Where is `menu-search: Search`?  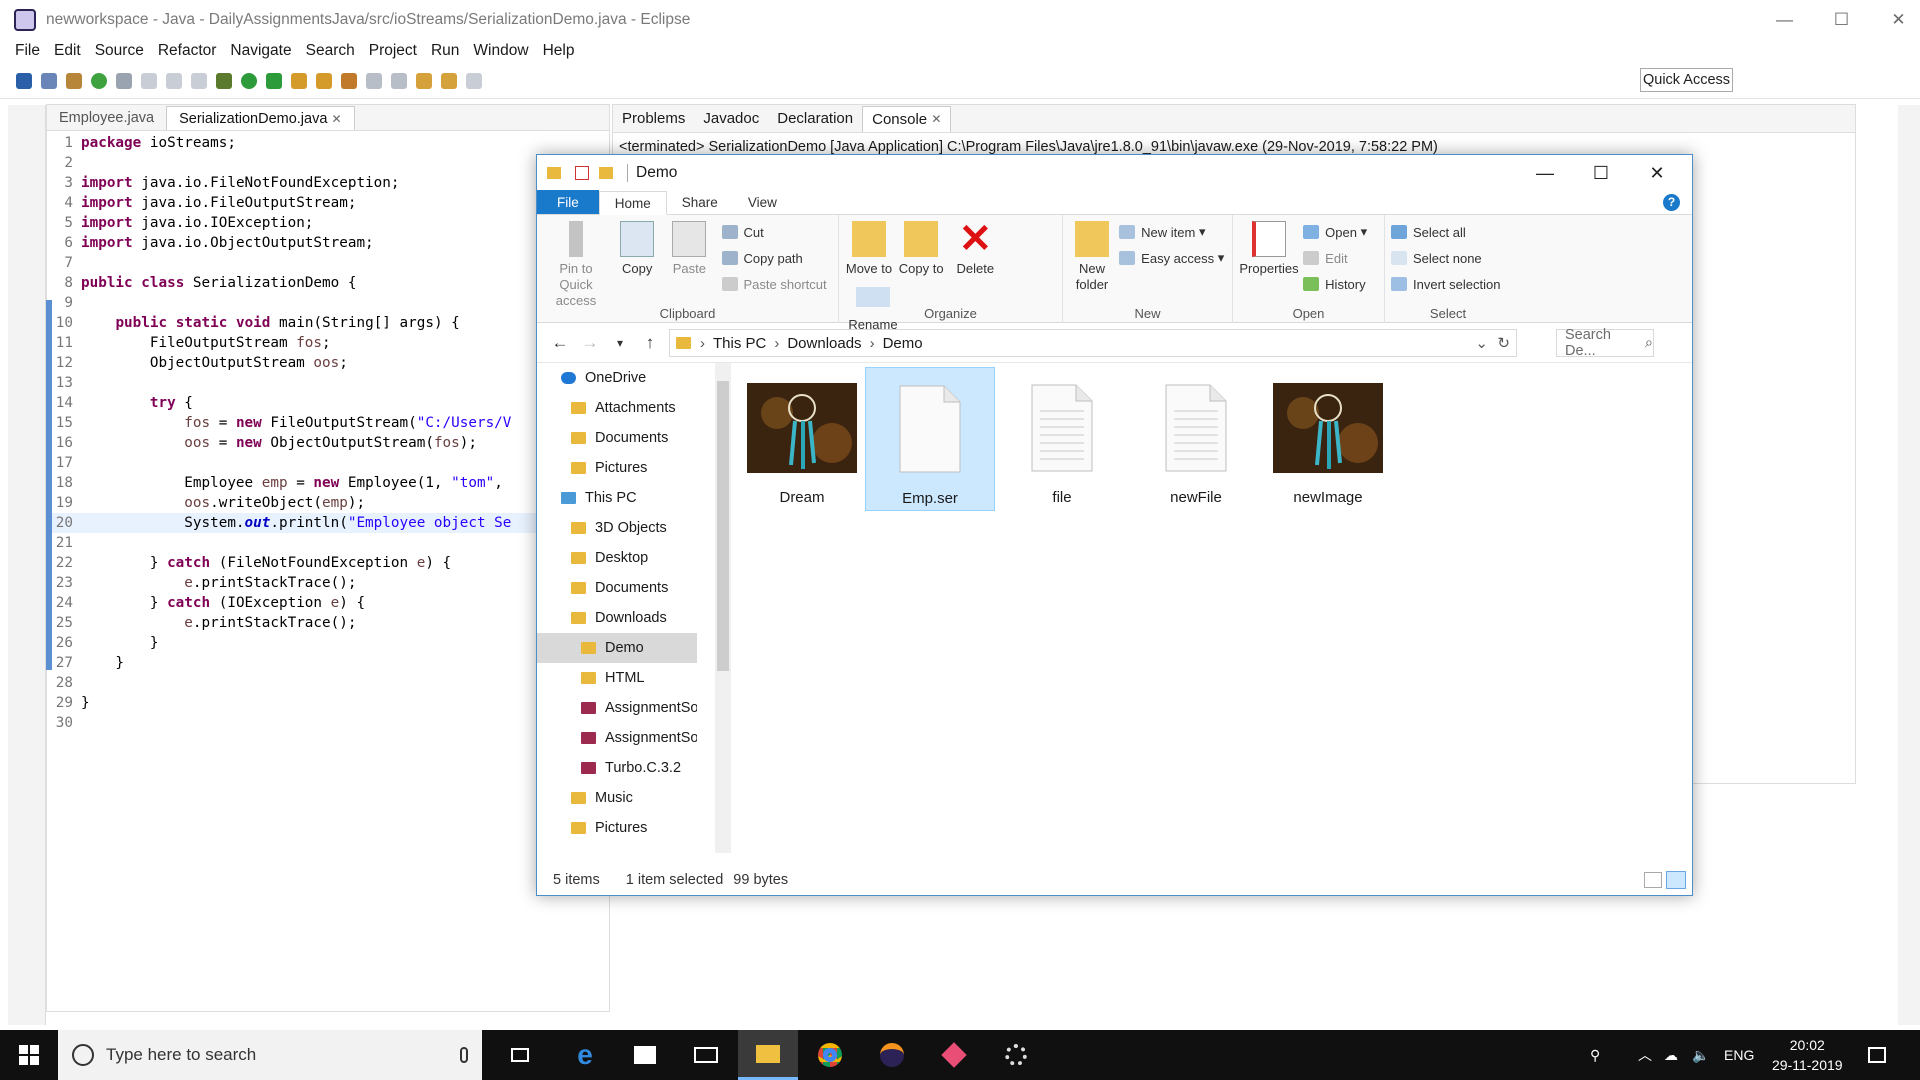
menu-search: Search is located at coordinates (330, 51).